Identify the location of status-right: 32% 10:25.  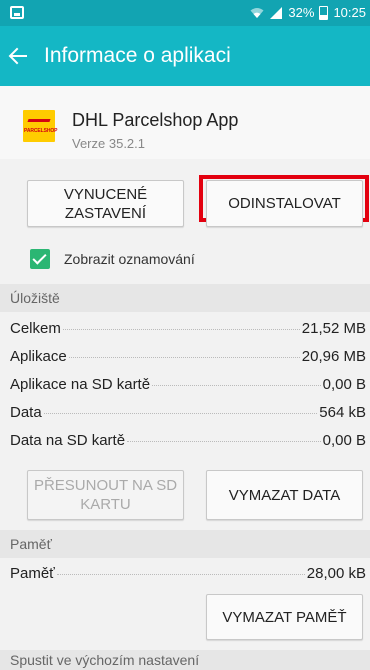
(308, 12).